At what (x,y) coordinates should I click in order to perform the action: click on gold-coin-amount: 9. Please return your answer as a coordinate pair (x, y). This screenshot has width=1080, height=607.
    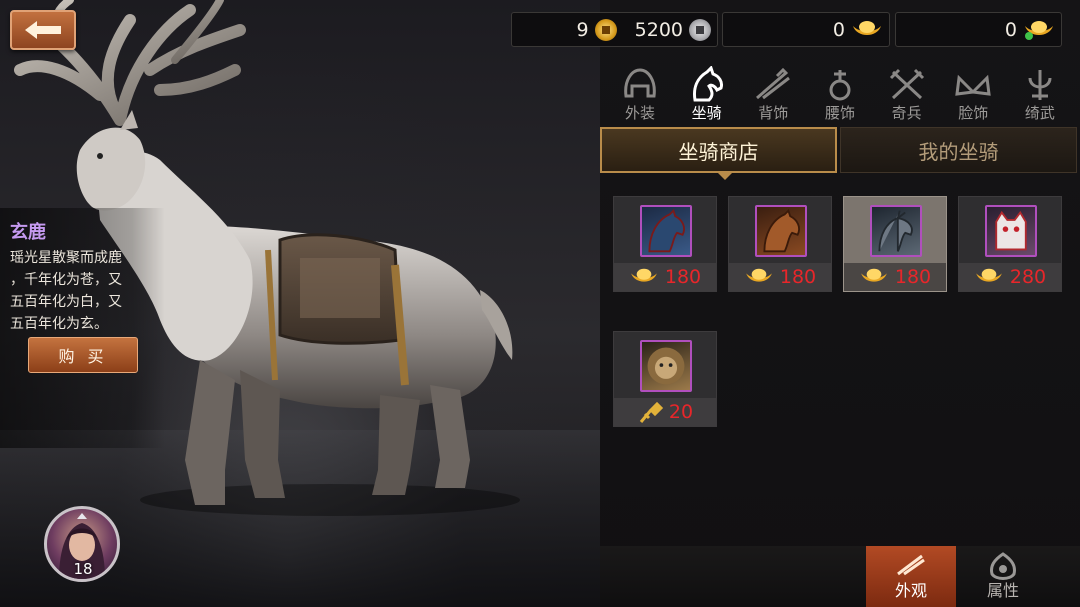
    Looking at the image, I should click on (582, 29).